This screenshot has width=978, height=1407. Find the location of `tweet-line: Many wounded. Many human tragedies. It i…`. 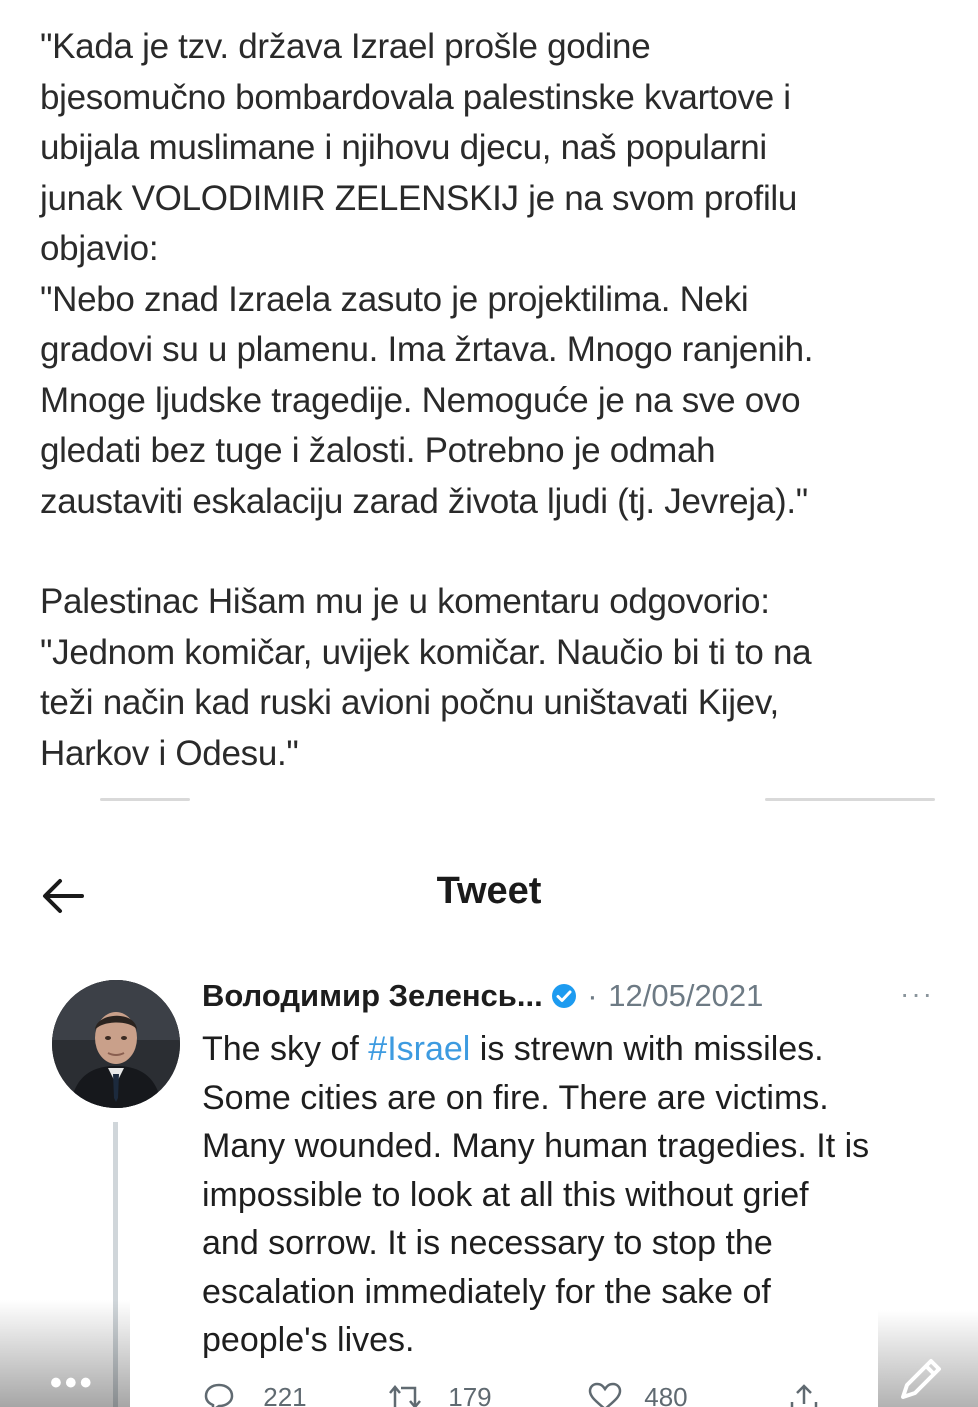

tweet-line: Many wounded. Many human tragedies. It i… is located at coordinates (536, 1146).